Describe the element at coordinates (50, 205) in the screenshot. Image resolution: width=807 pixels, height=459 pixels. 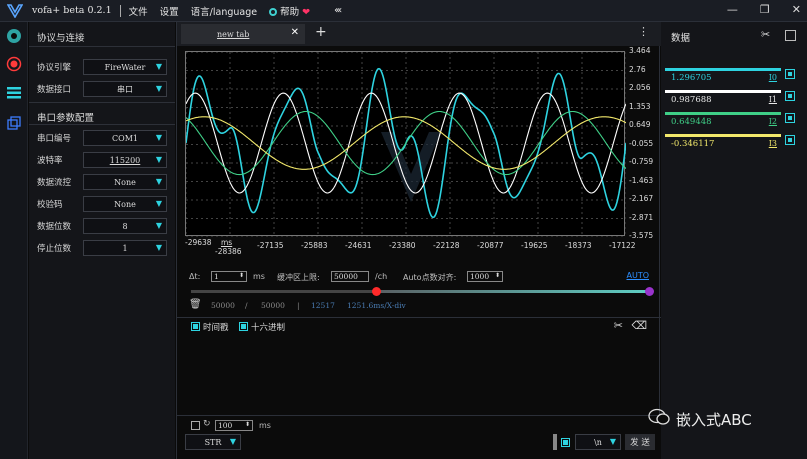
I see `parity-label: 校验码` at that location.